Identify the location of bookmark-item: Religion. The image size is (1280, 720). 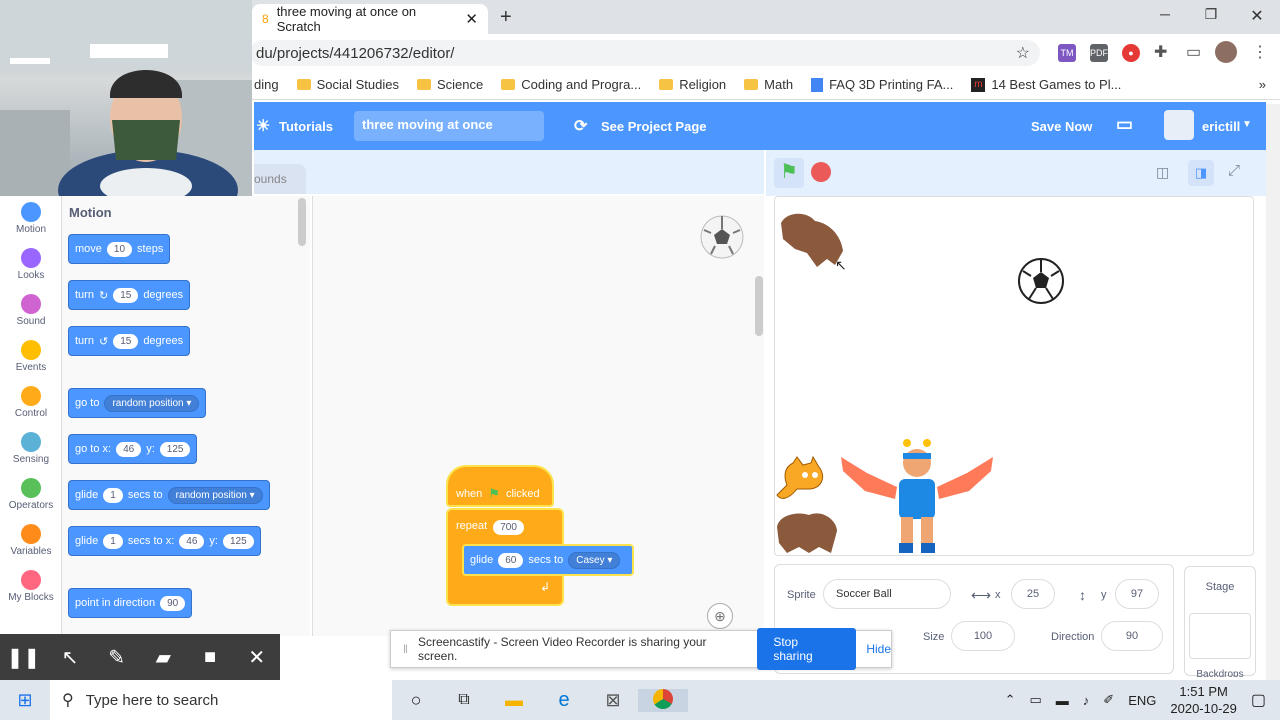
(692, 84).